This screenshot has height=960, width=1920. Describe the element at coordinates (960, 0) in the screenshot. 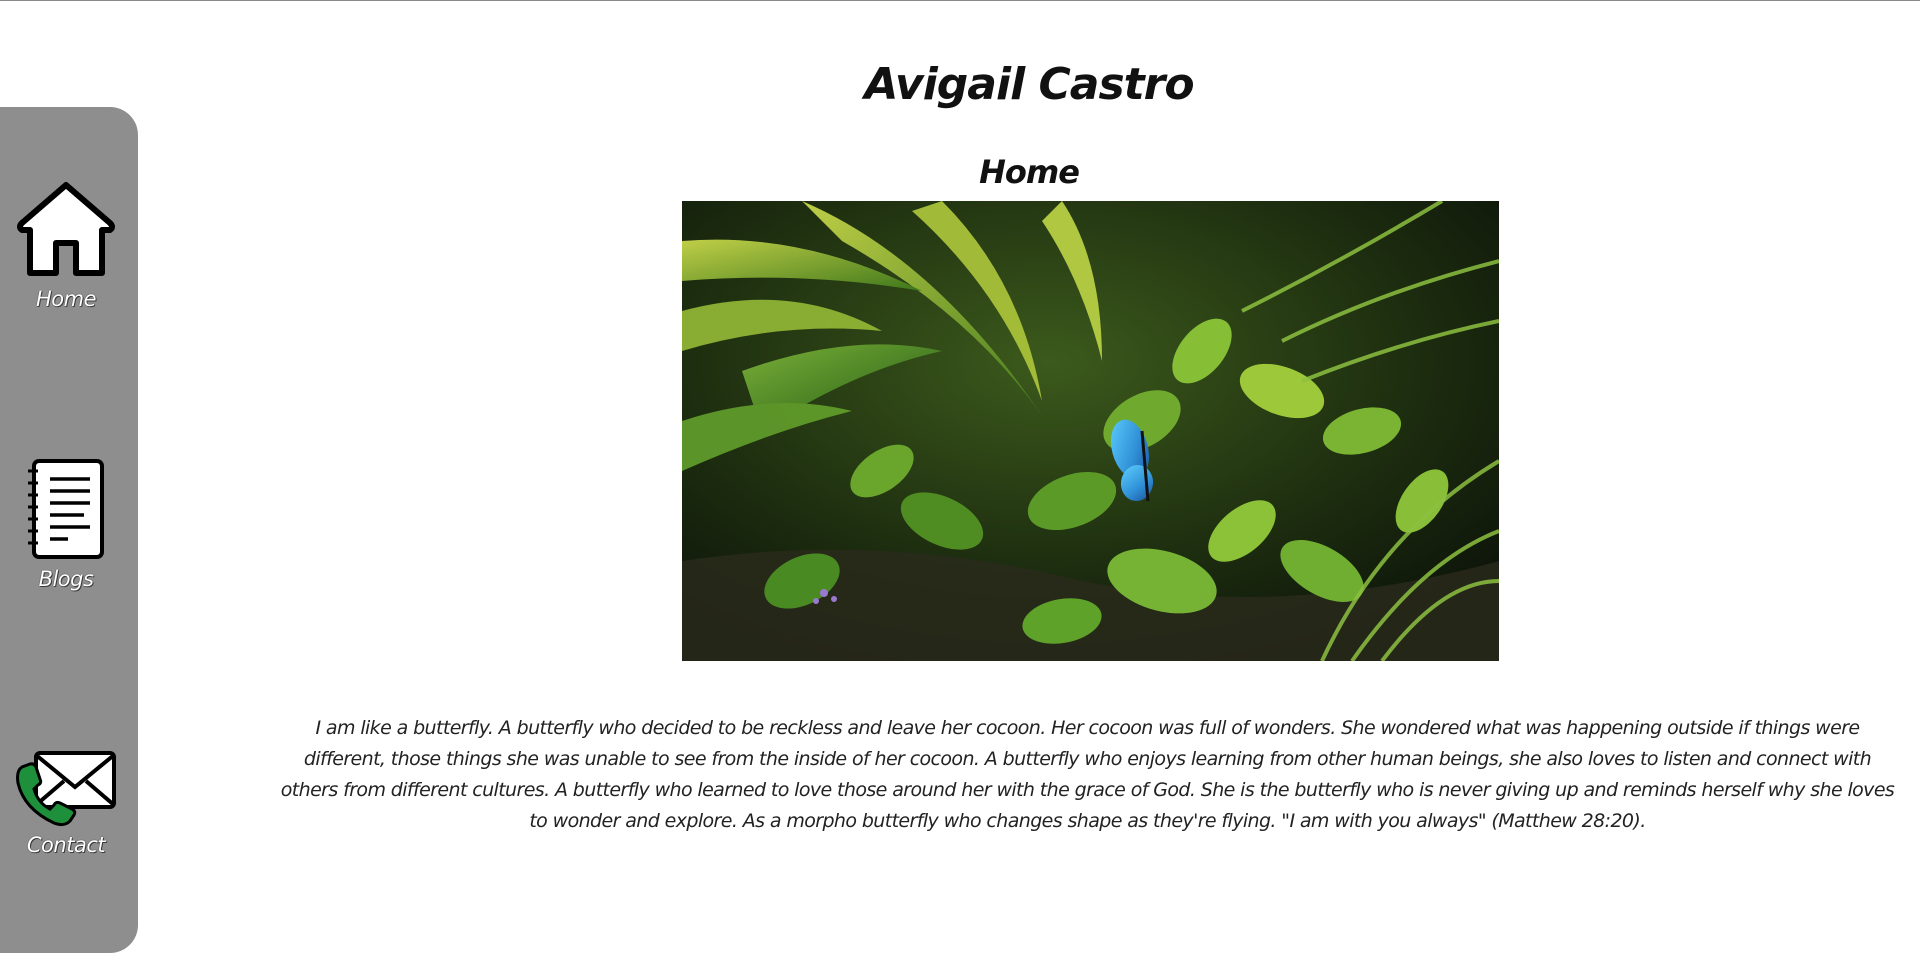

I see `top-border` at that location.